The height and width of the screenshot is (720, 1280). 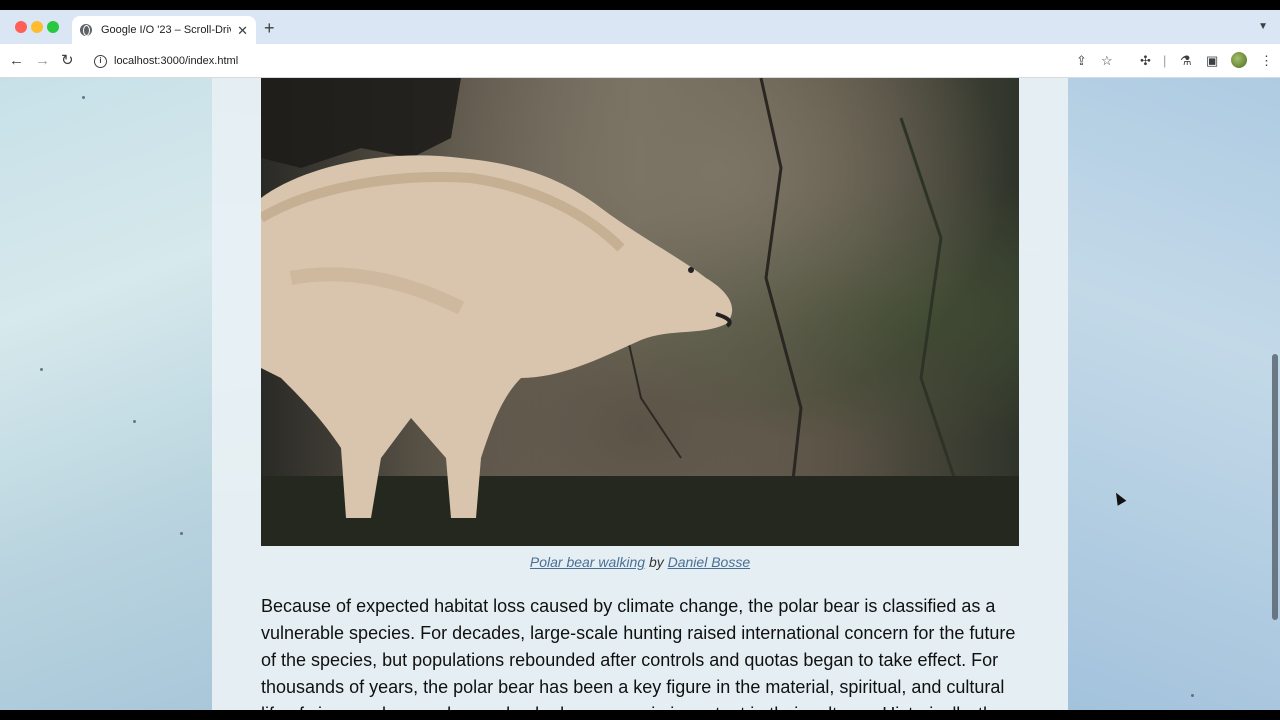 I want to click on tab-strip: Google I/O '23 – Scroll-Driven ✕ + ▼, so click(x=640, y=27).